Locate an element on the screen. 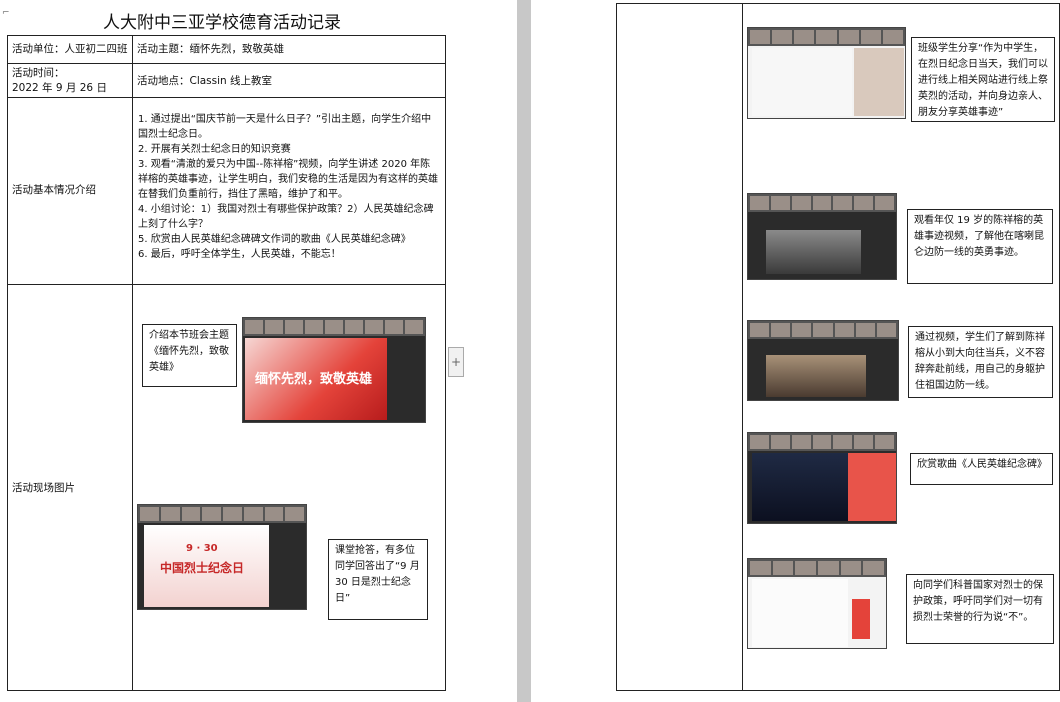 This screenshot has width=1060, height=702. intro-item: 6. 最后，呼吁全体学生，人民英雄，不能忘！ is located at coordinates (239, 254).